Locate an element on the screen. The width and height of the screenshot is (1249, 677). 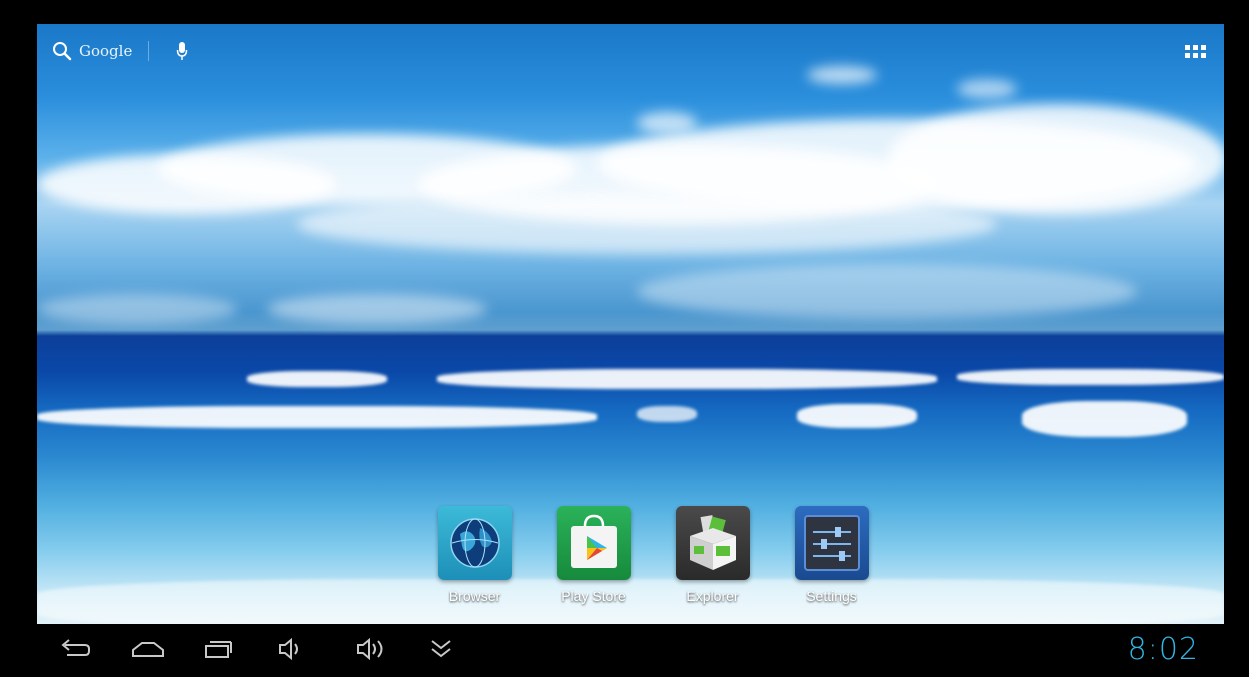
app-dock: Browser Play Store Explorer Settings is located at coordinates (653, 555).